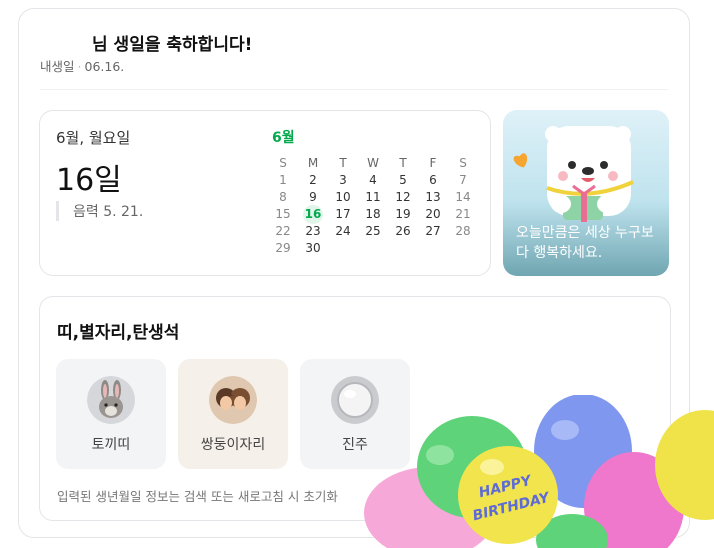 This screenshot has height=548, width=714. I want to click on month-weekday-header: 6월, 월요일, so click(93, 138).